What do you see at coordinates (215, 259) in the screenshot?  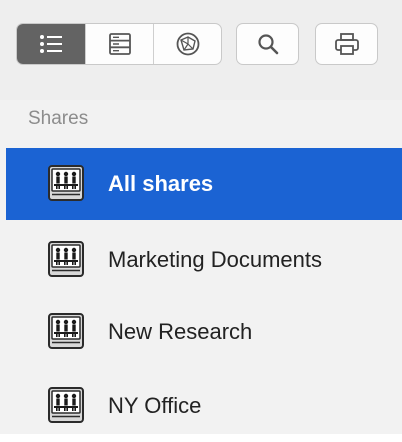 I see `sidebar-item-label: Marketing Documents` at bounding box center [215, 259].